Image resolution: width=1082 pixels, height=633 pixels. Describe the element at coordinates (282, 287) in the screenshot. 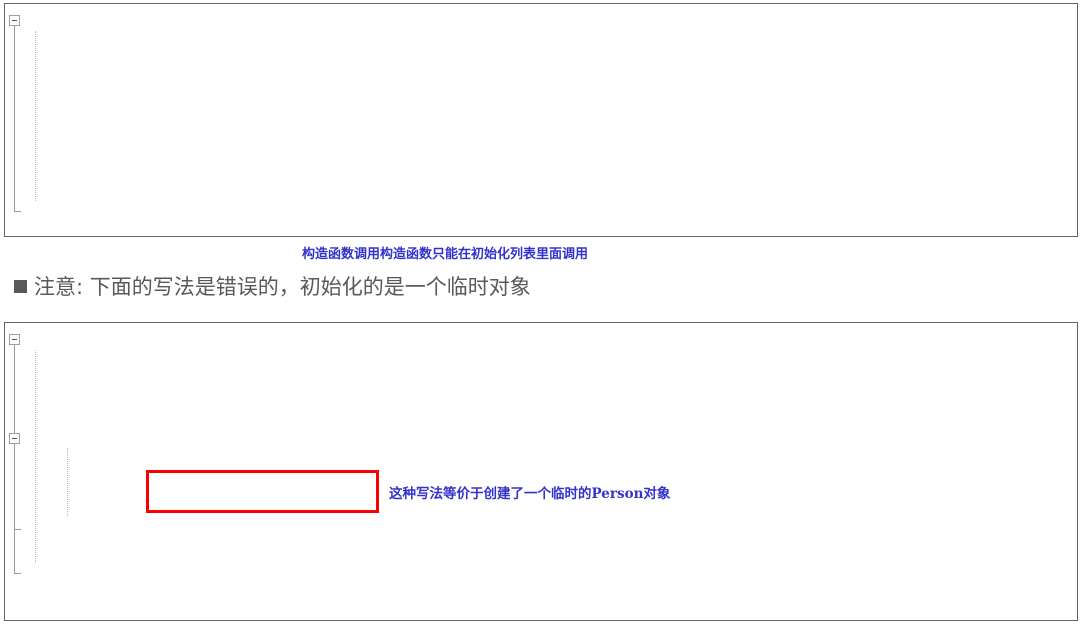

I see `note-text: 注意: 下面的写法是错误的，初始化的是一个临时对象` at that location.